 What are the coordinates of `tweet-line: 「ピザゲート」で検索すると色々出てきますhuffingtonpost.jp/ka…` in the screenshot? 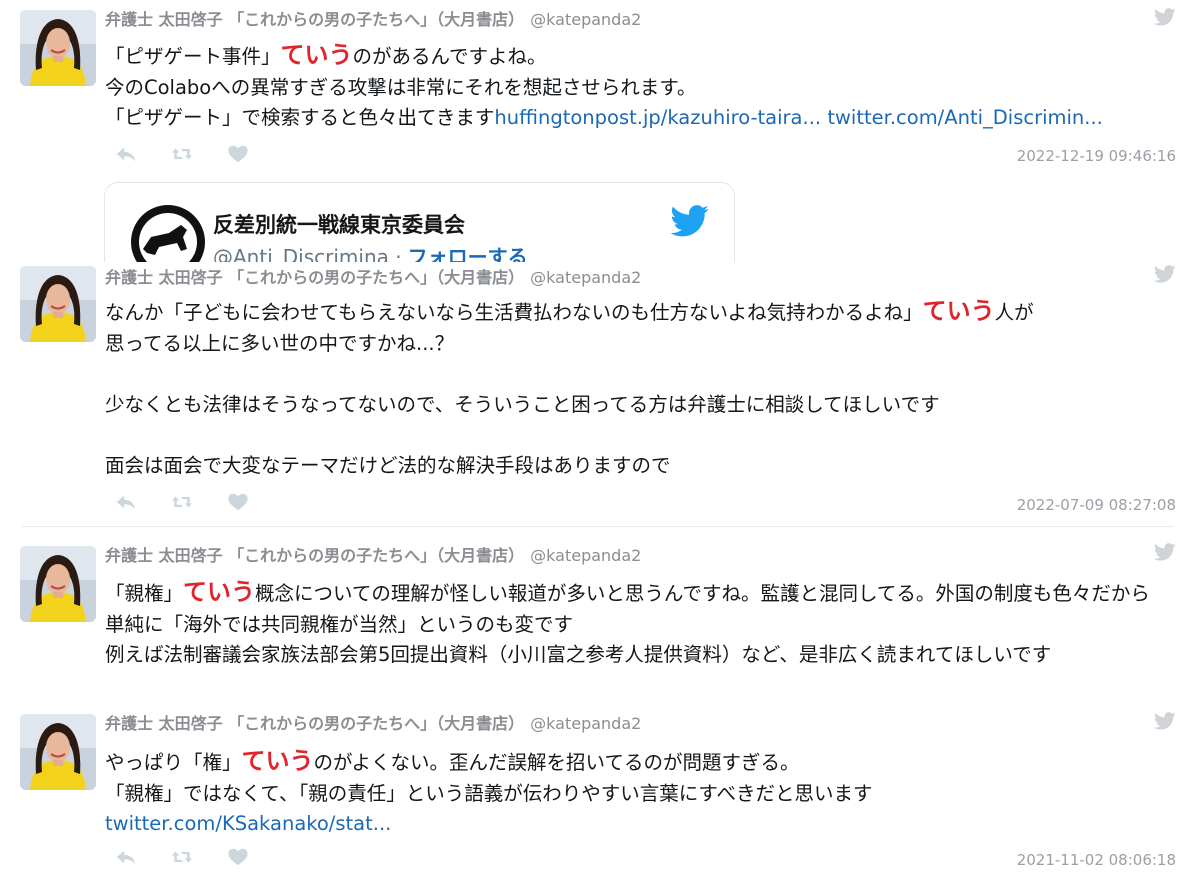 It's located at (604, 117).